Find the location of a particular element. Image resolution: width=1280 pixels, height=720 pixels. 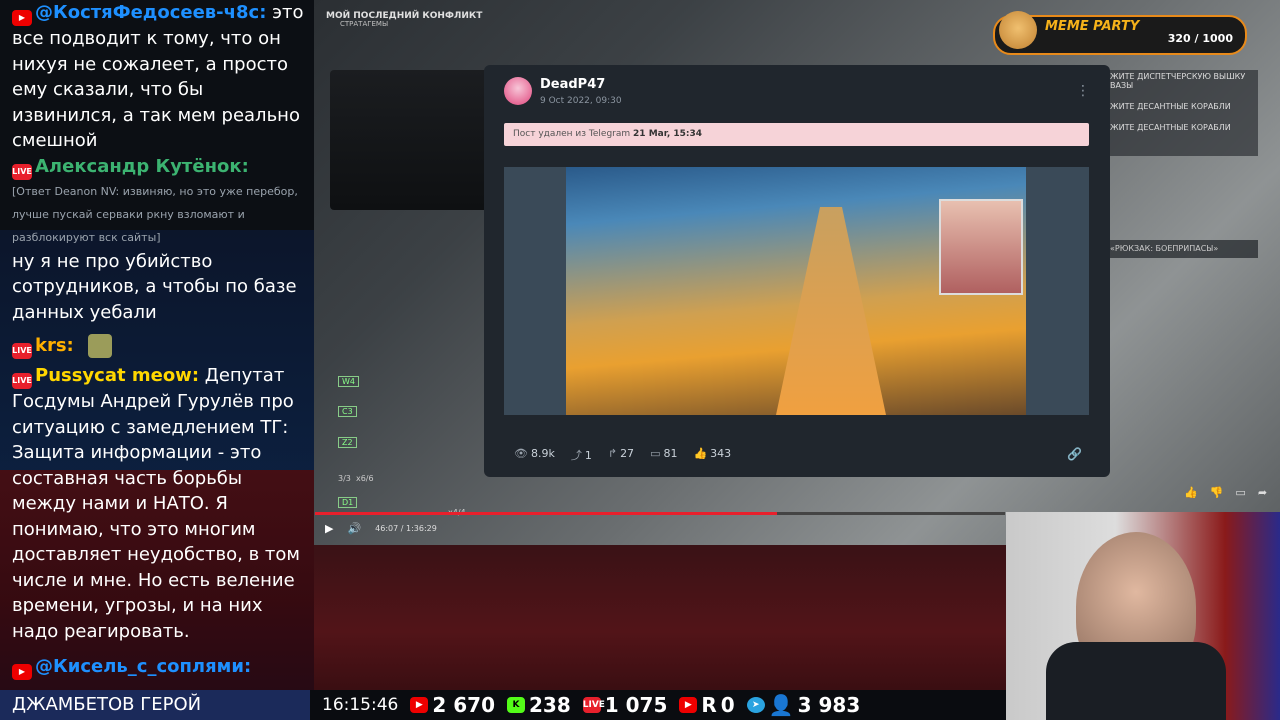

pack-label: «РЮКЗАК: БОЕПРИПАСЫ» is located at coordinates (1184, 249).